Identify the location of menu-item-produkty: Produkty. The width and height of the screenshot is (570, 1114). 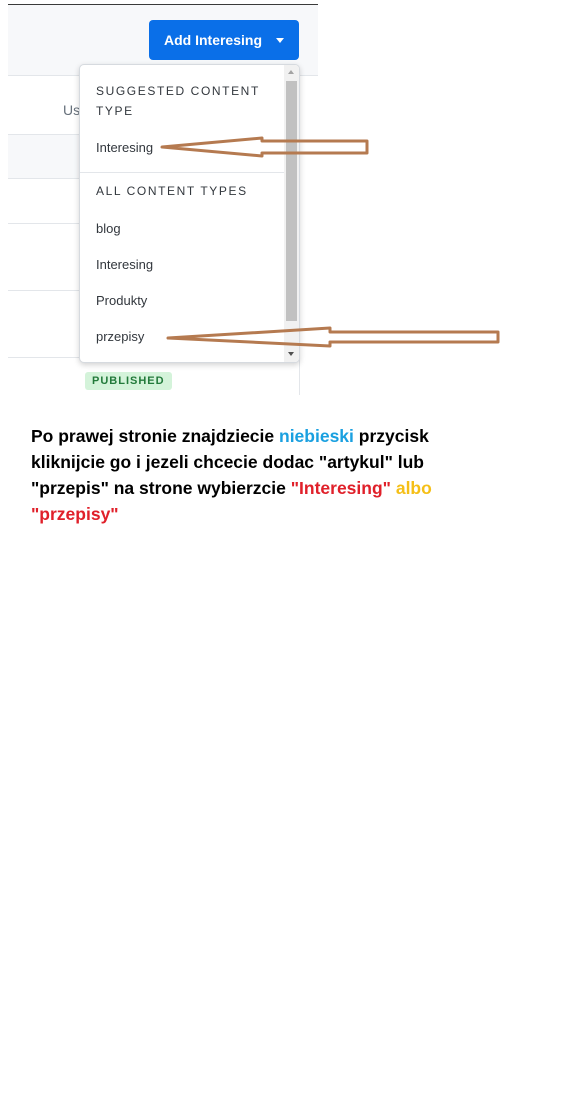
(121, 300).